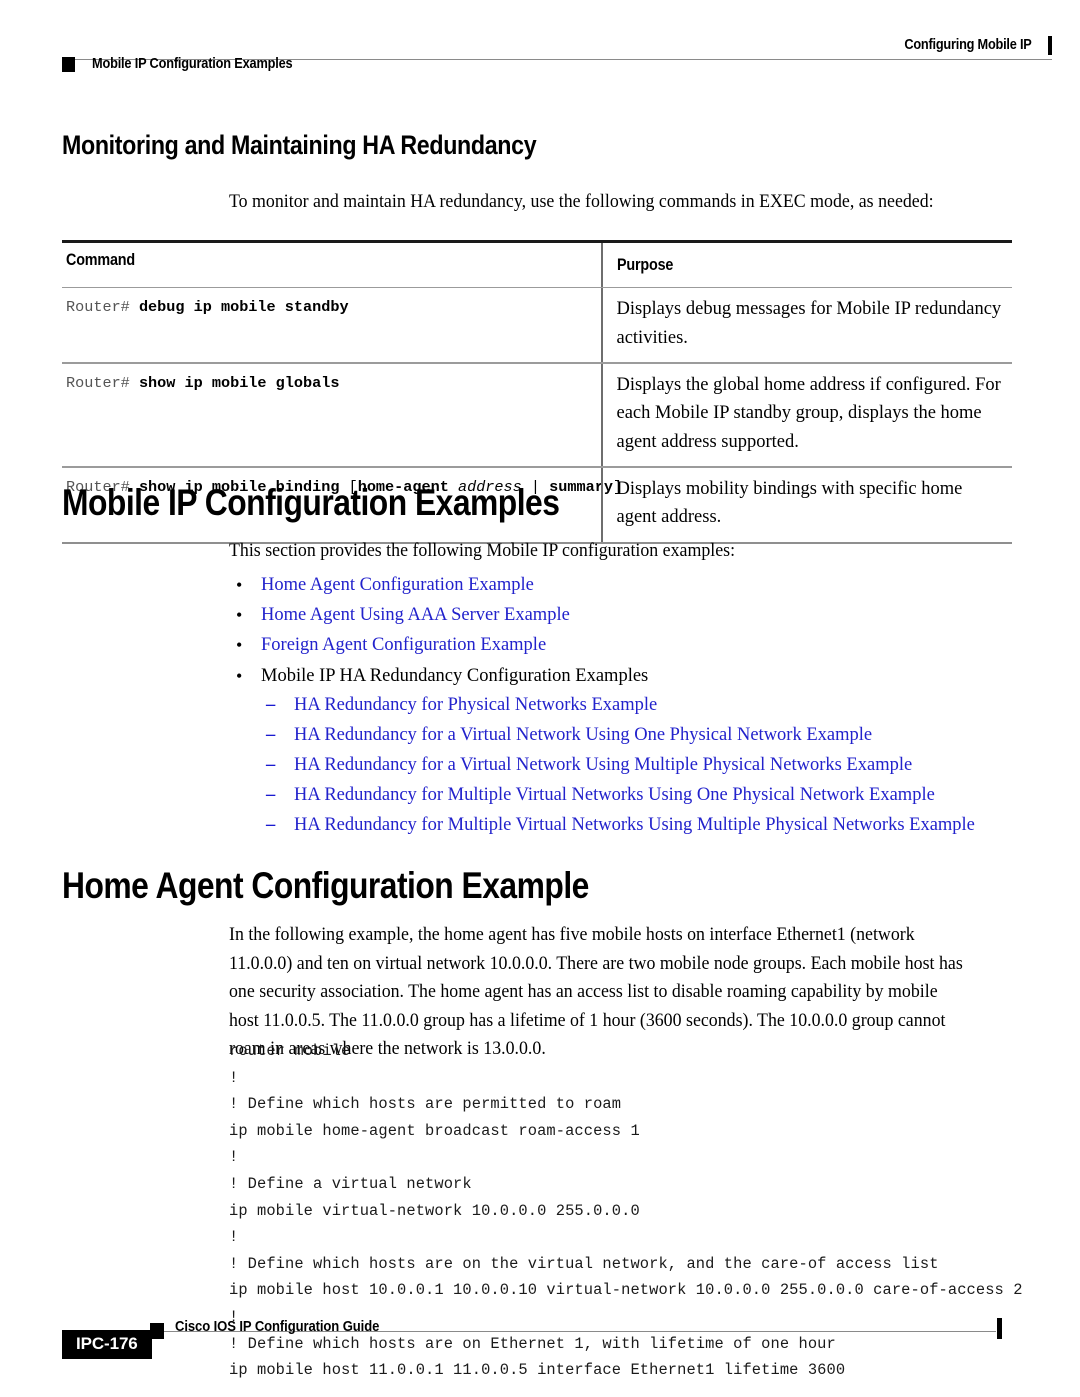 This screenshot has height=1397, width=1080. Describe the element at coordinates (299, 145) in the screenshot. I see `heading-monitoring-maintaining-ha-redundancy: Monitoring and Maintaining HA Redundancy` at that location.